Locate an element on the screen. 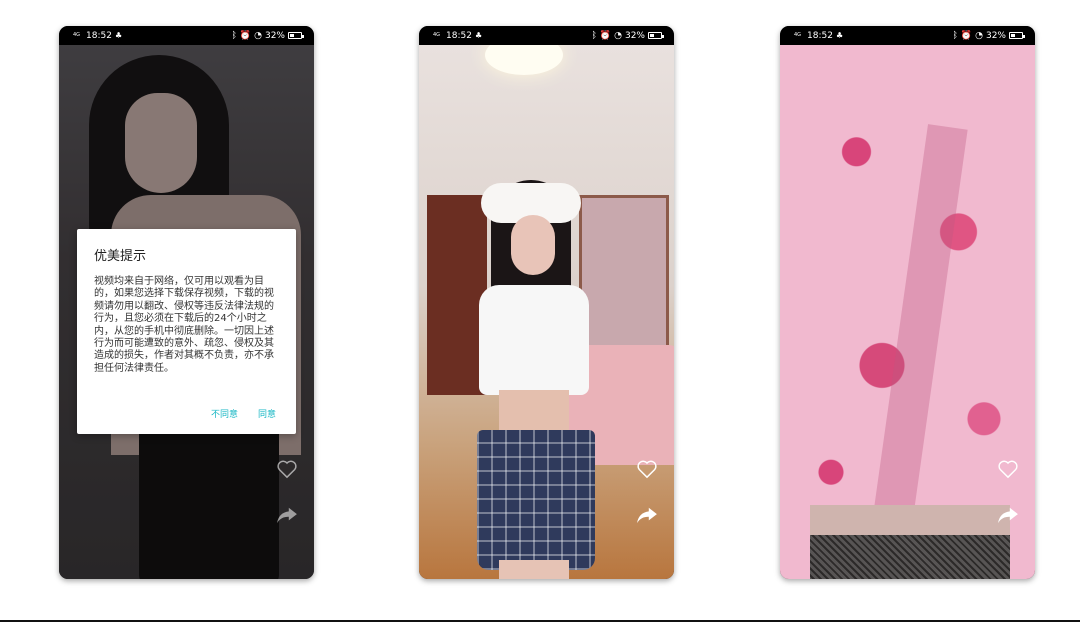 The width and height of the screenshot is (1080, 622). video-figure-skirt is located at coordinates (536, 500).